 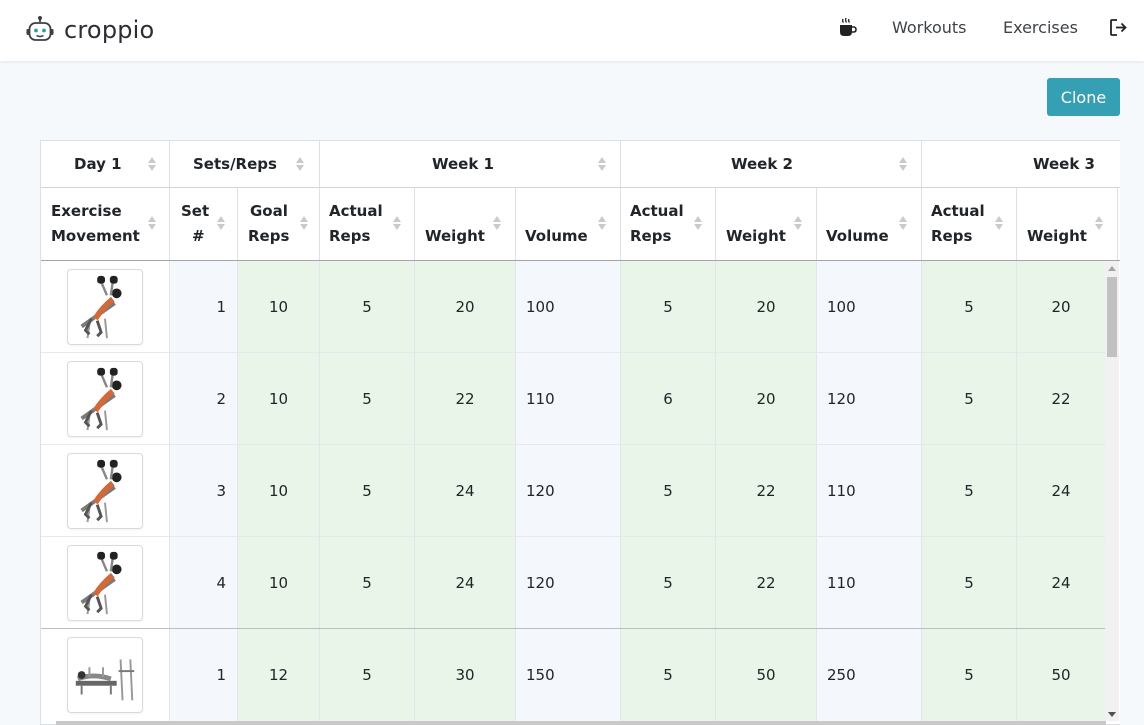 I want to click on cell-w1-weight: 30, so click(x=465, y=675).